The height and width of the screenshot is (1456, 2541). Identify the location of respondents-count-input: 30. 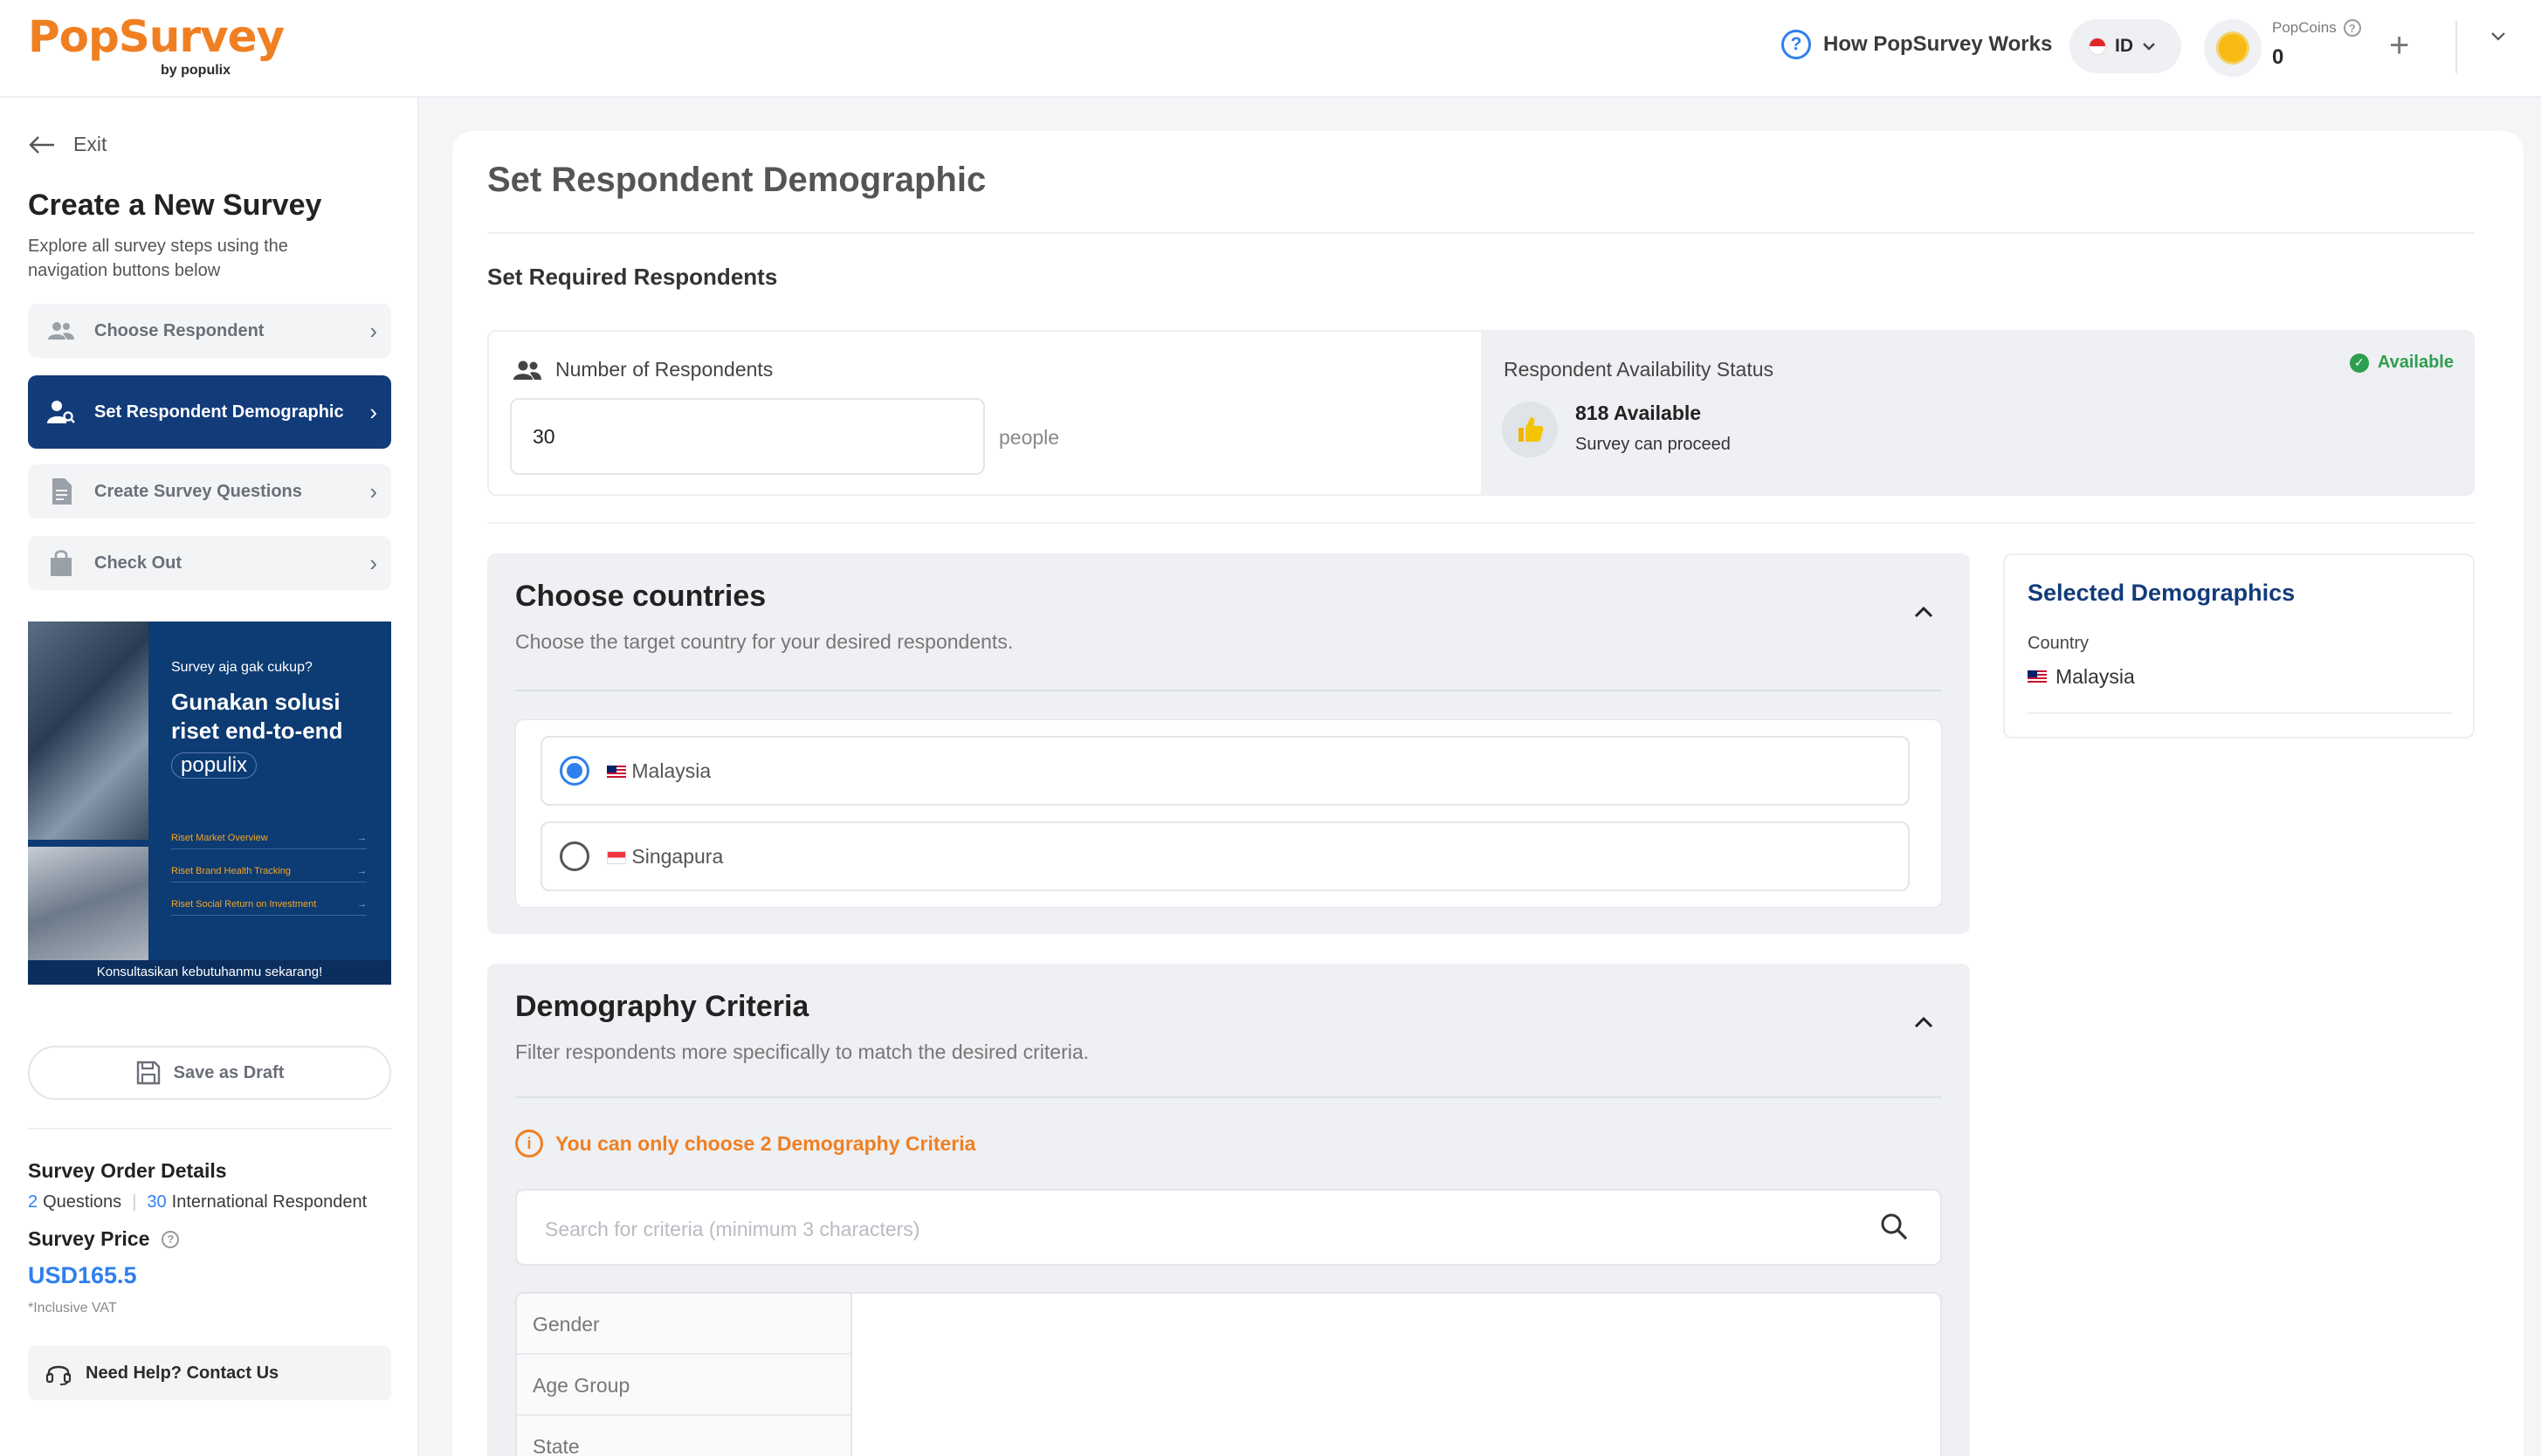
(747, 436).